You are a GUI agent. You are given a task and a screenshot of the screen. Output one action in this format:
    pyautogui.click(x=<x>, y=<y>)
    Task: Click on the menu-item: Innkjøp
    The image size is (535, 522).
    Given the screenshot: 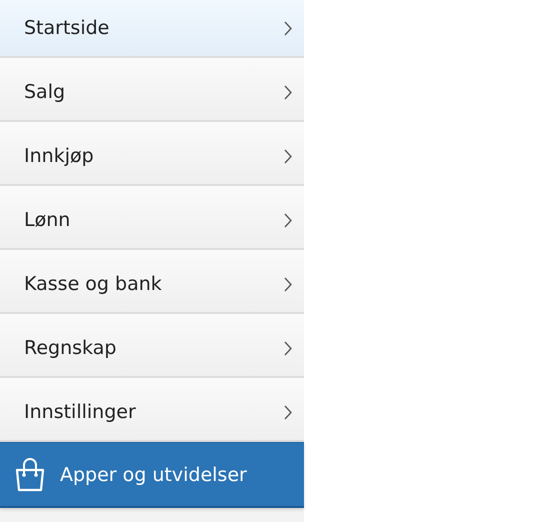 What is the action you would take?
    pyautogui.click(x=152, y=154)
    